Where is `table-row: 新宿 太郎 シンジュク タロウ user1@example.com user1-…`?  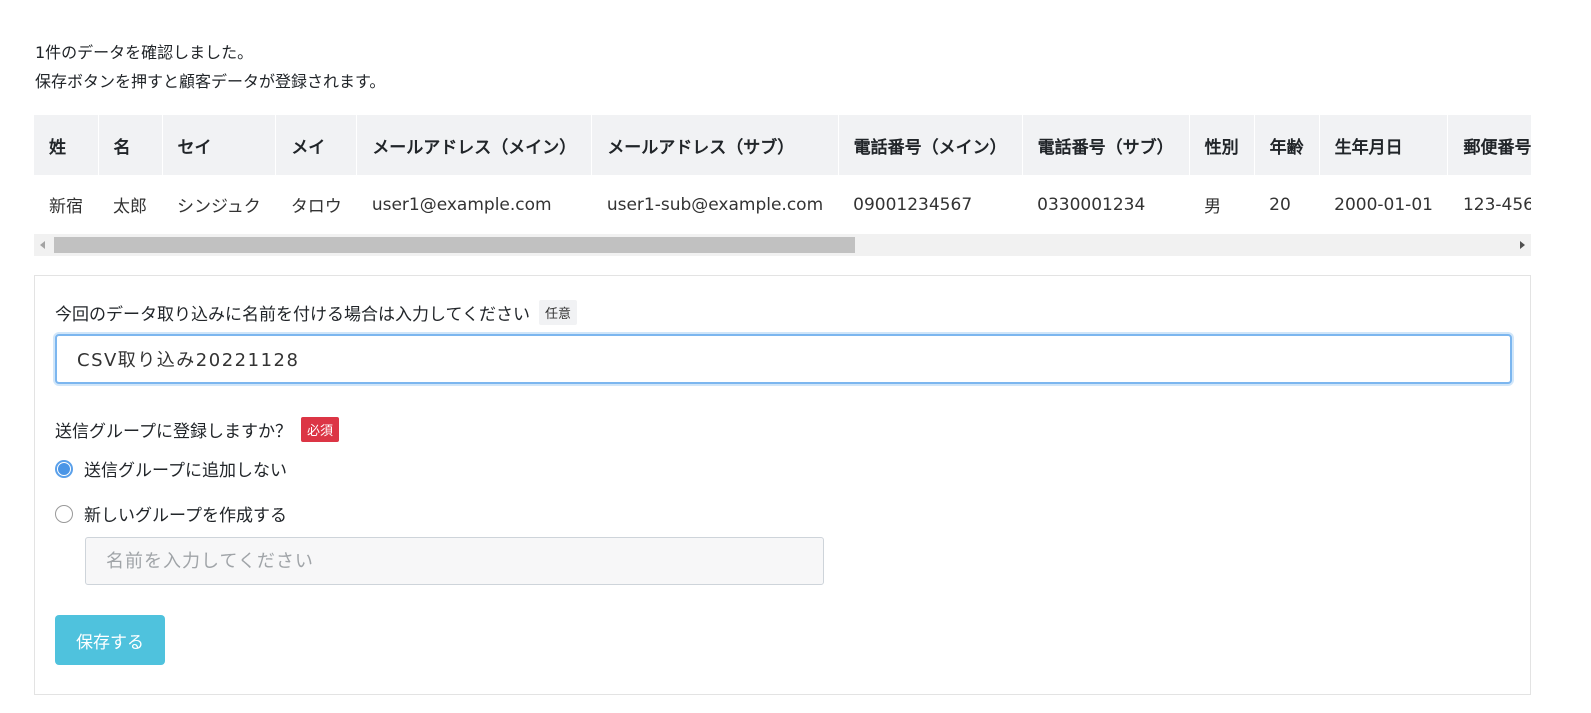
table-row: 新宿 太郎 シンジュク タロウ user1@example.com user1-… is located at coordinates (782, 204).